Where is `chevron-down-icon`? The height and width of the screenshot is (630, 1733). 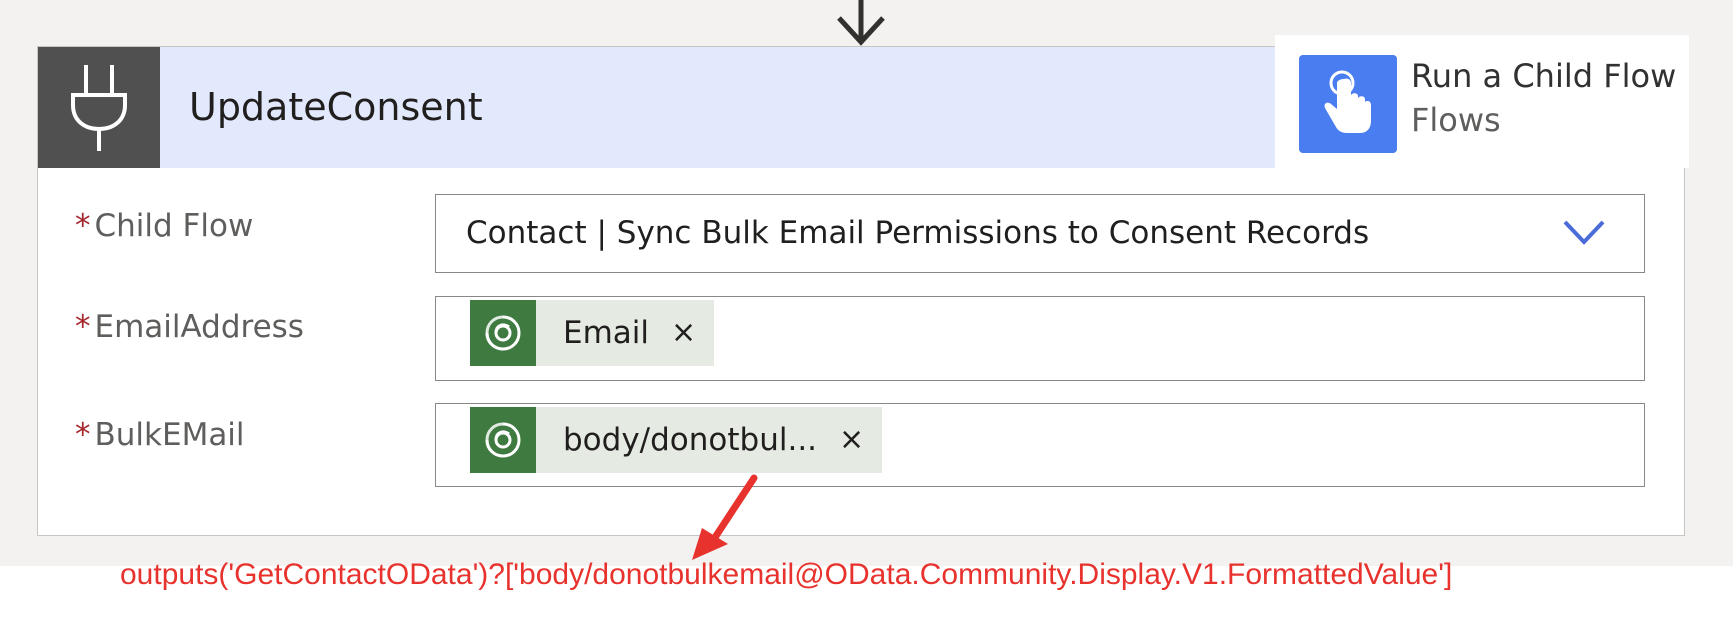 chevron-down-icon is located at coordinates (1584, 232).